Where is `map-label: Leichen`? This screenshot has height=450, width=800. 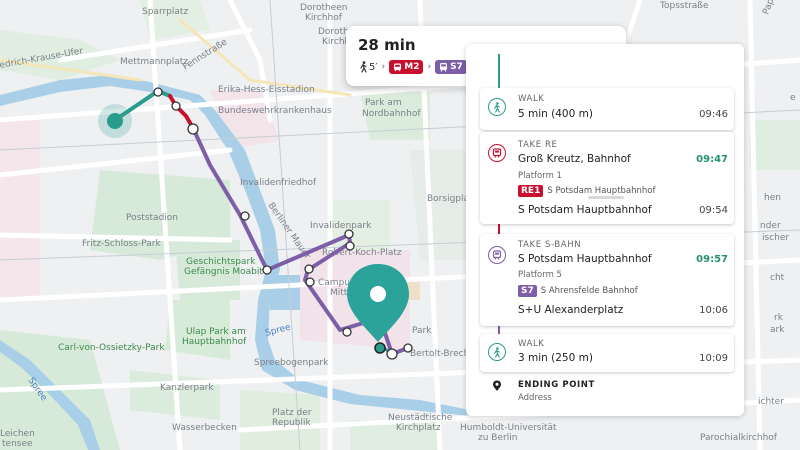
map-label: Leichen is located at coordinates (17, 434).